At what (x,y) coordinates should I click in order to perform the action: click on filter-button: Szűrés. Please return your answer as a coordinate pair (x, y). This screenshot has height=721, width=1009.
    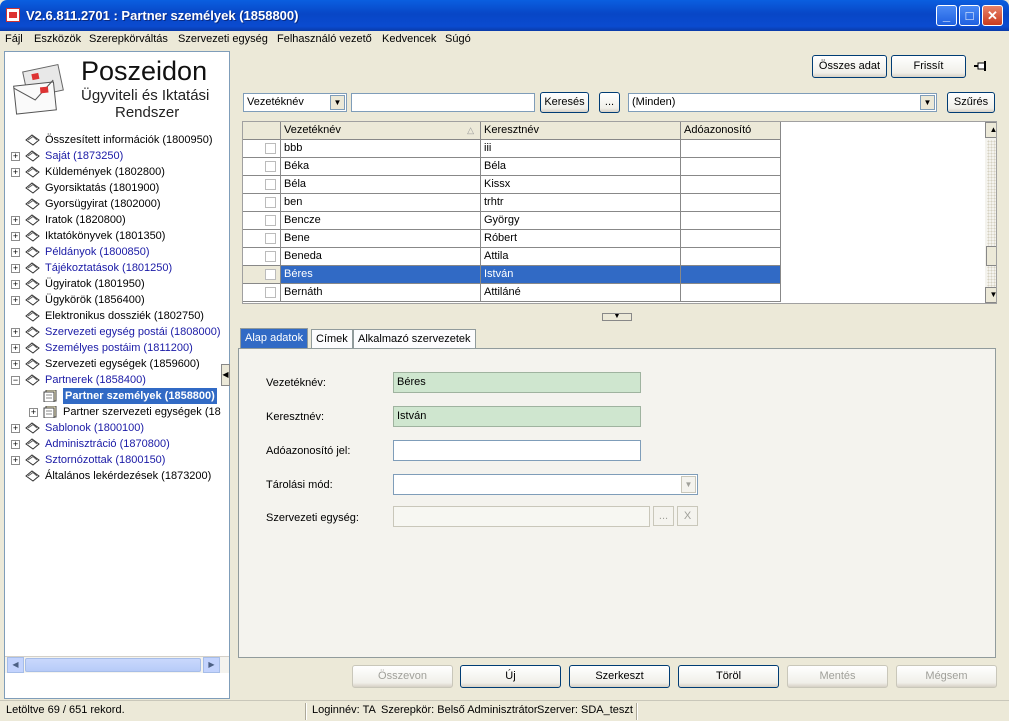
    Looking at the image, I should click on (971, 102).